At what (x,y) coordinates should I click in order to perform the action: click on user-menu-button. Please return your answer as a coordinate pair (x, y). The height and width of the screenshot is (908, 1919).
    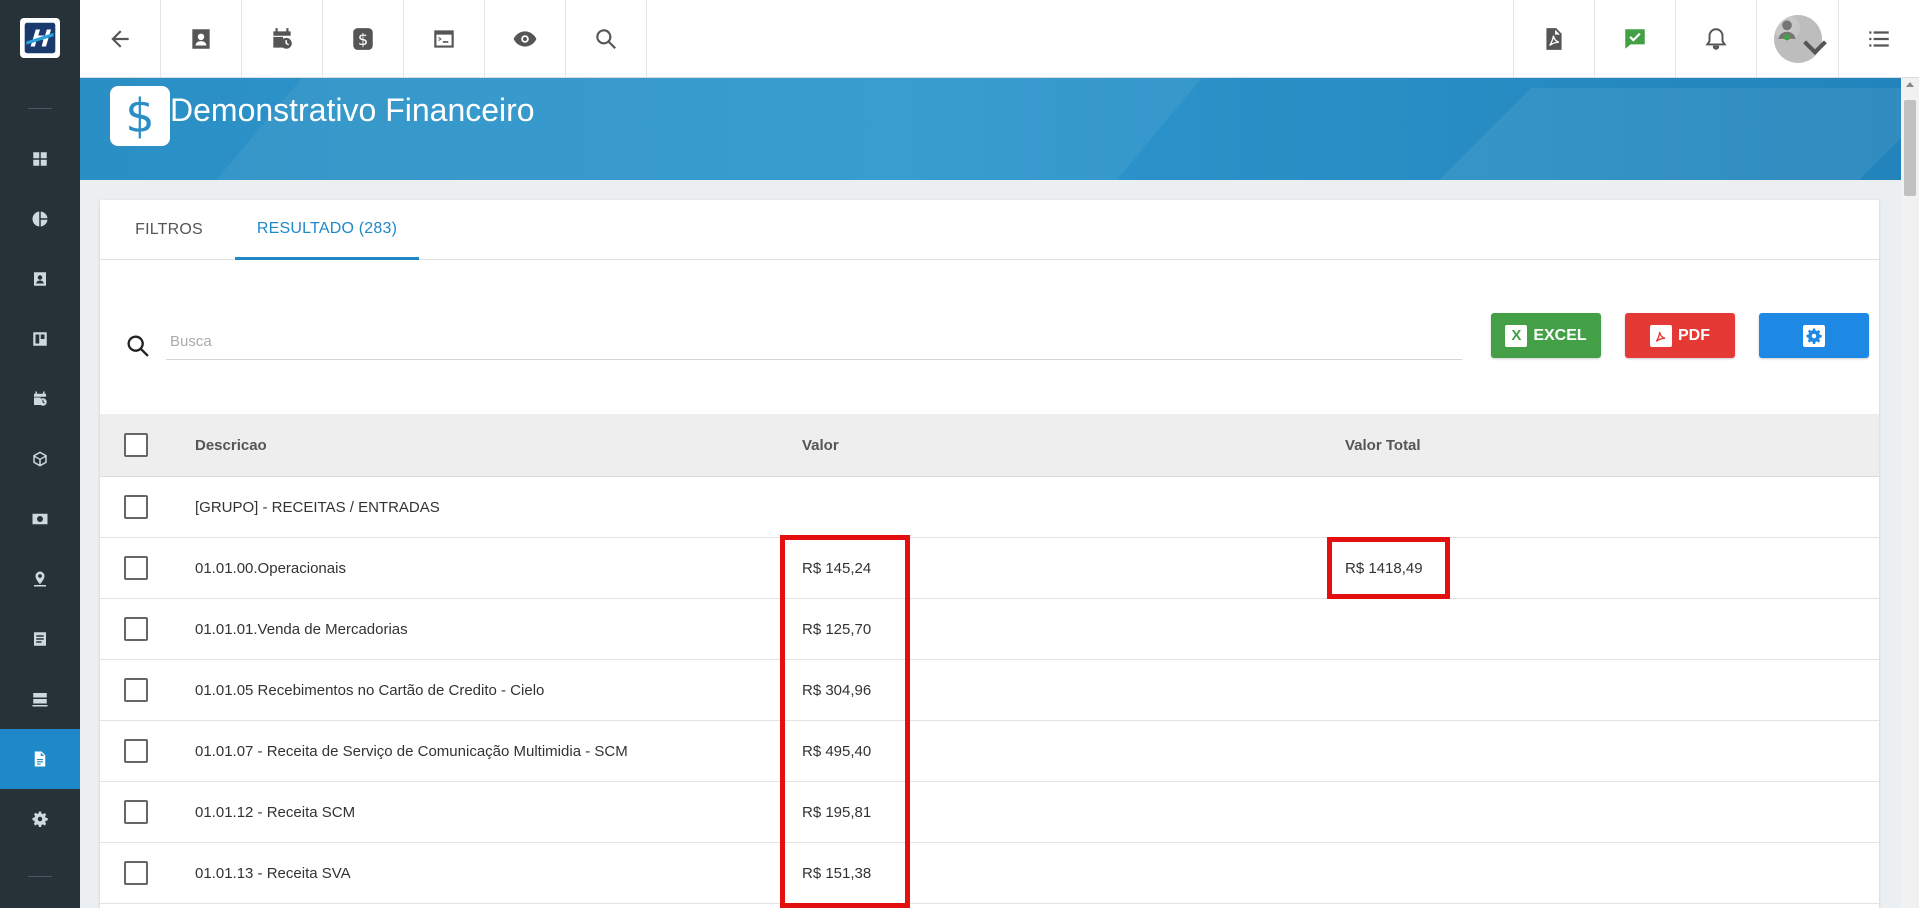
    Looking at the image, I should click on (1797, 38).